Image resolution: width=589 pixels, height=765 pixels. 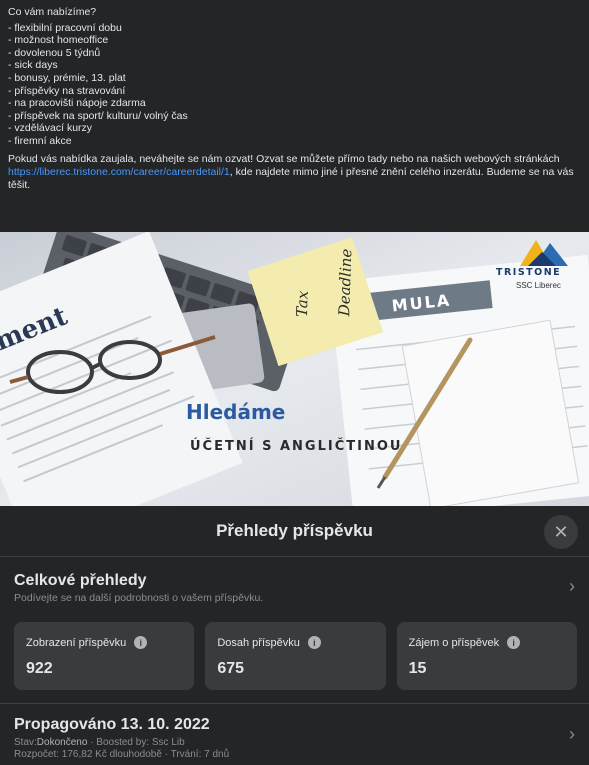 I want to click on benefit-item: - příspěvek na sport/ kulturu/ volný čas, so click(x=98, y=115).